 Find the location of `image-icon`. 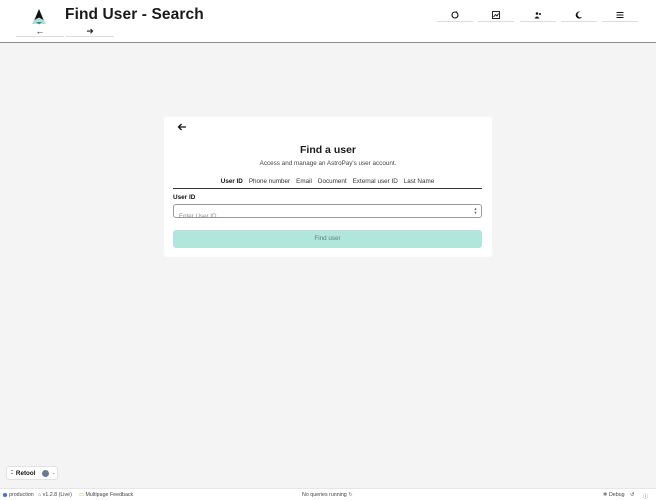

image-icon is located at coordinates (496, 14).